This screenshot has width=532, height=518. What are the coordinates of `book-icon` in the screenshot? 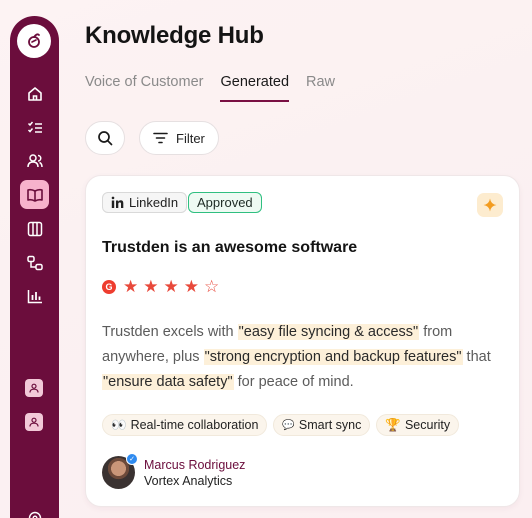 It's located at (34, 195).